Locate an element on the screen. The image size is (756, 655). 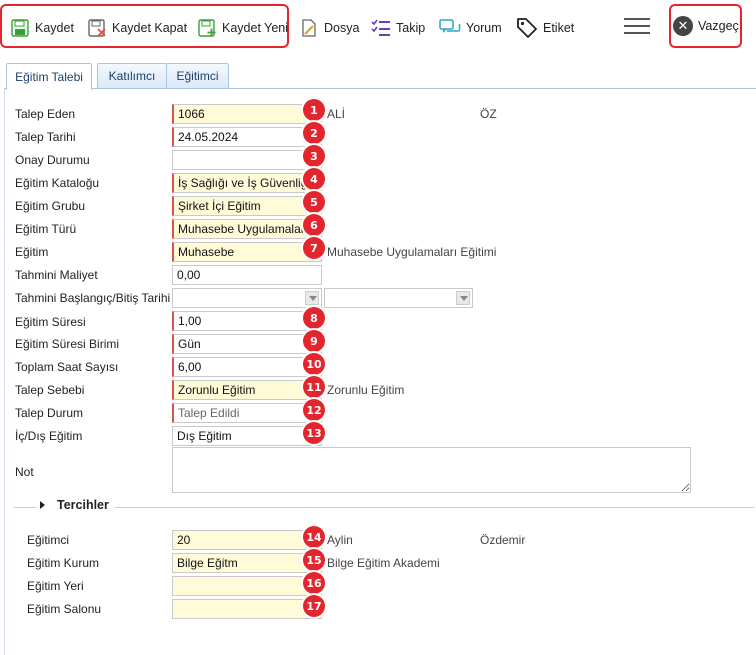
step-badge: 2 is located at coordinates (314, 133).